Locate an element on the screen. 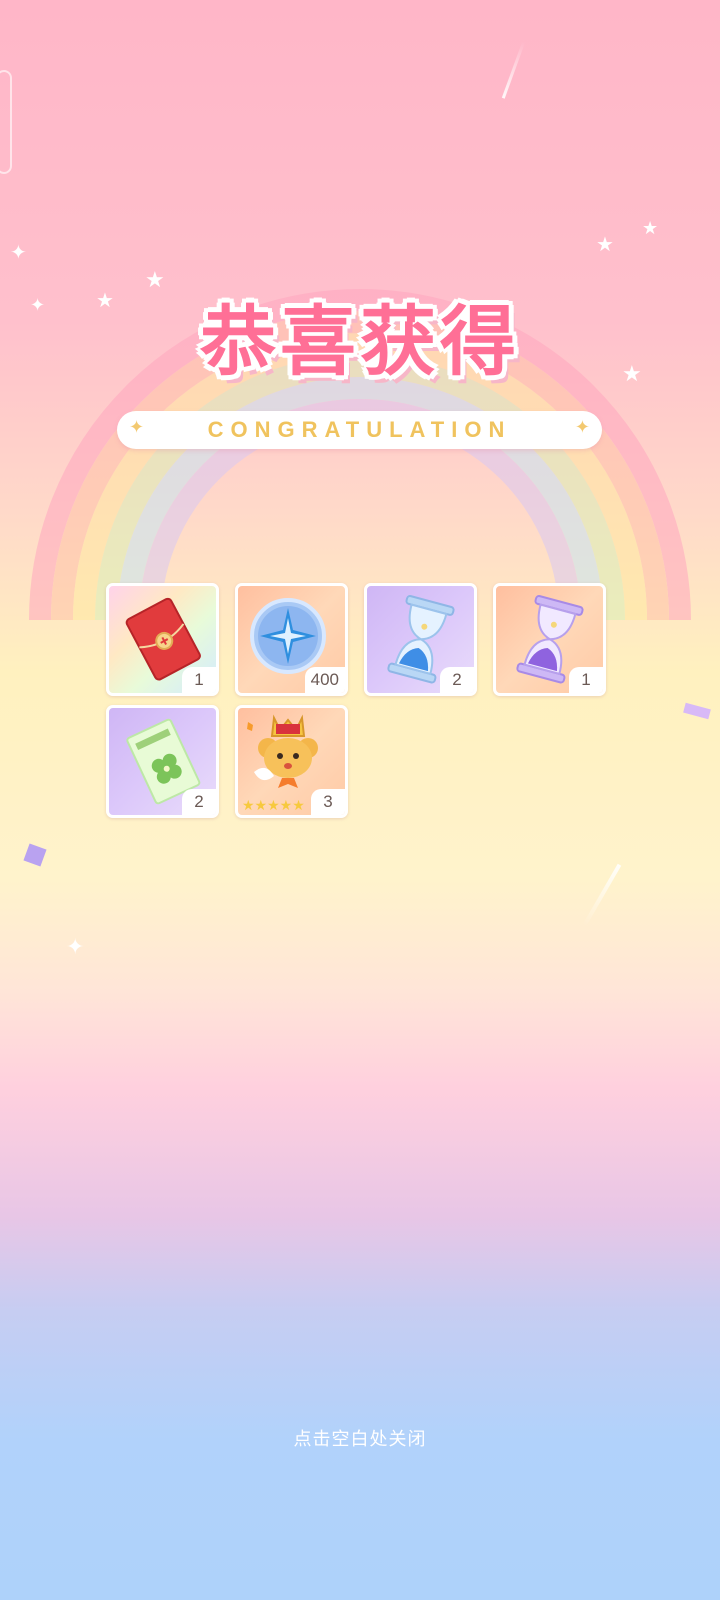 The image size is (720, 1600). streak-decoration is located at coordinates (602, 895).